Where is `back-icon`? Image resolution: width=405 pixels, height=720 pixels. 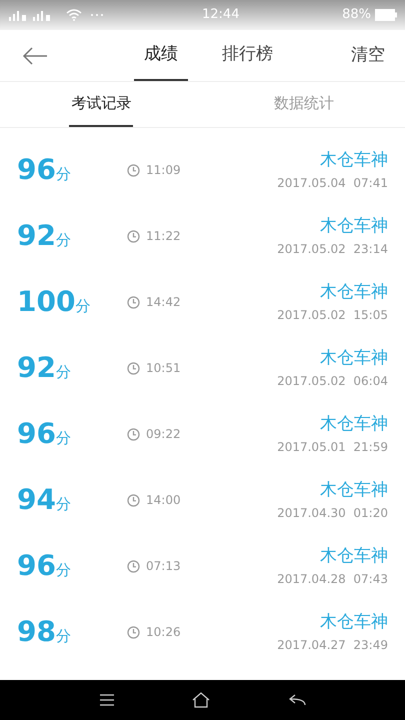 back-icon is located at coordinates (297, 700).